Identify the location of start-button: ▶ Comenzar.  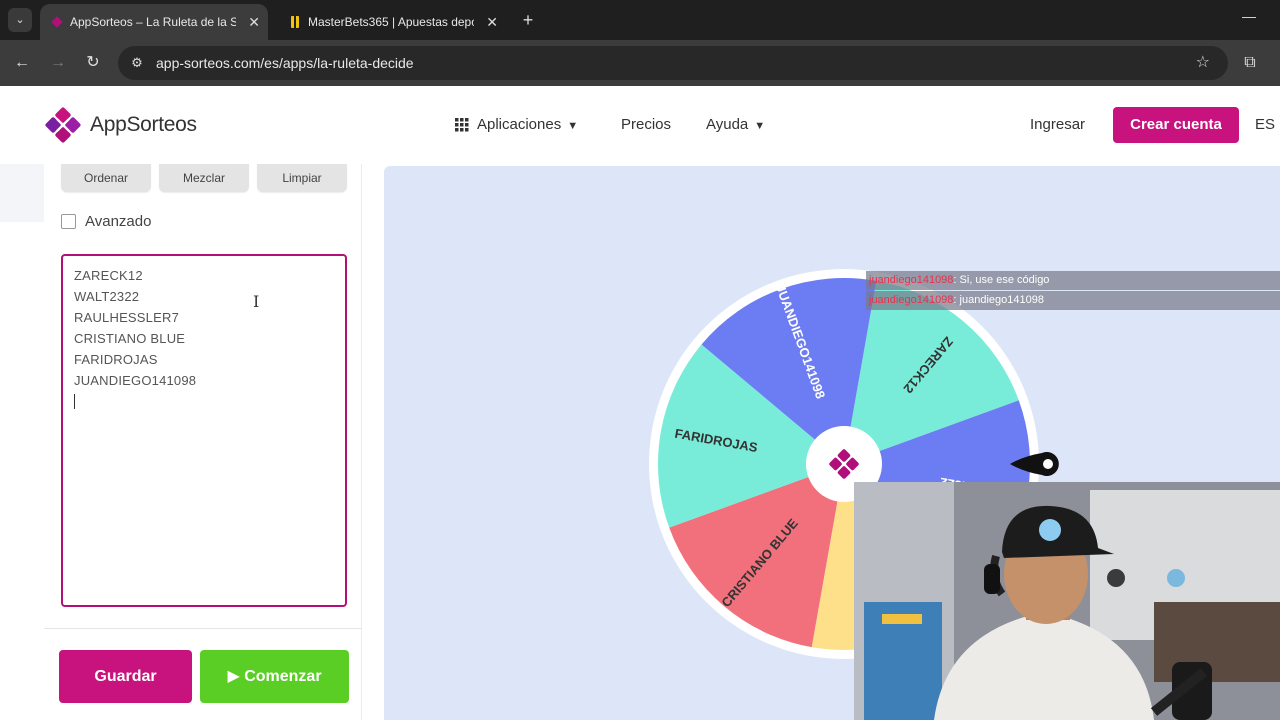
(274, 676).